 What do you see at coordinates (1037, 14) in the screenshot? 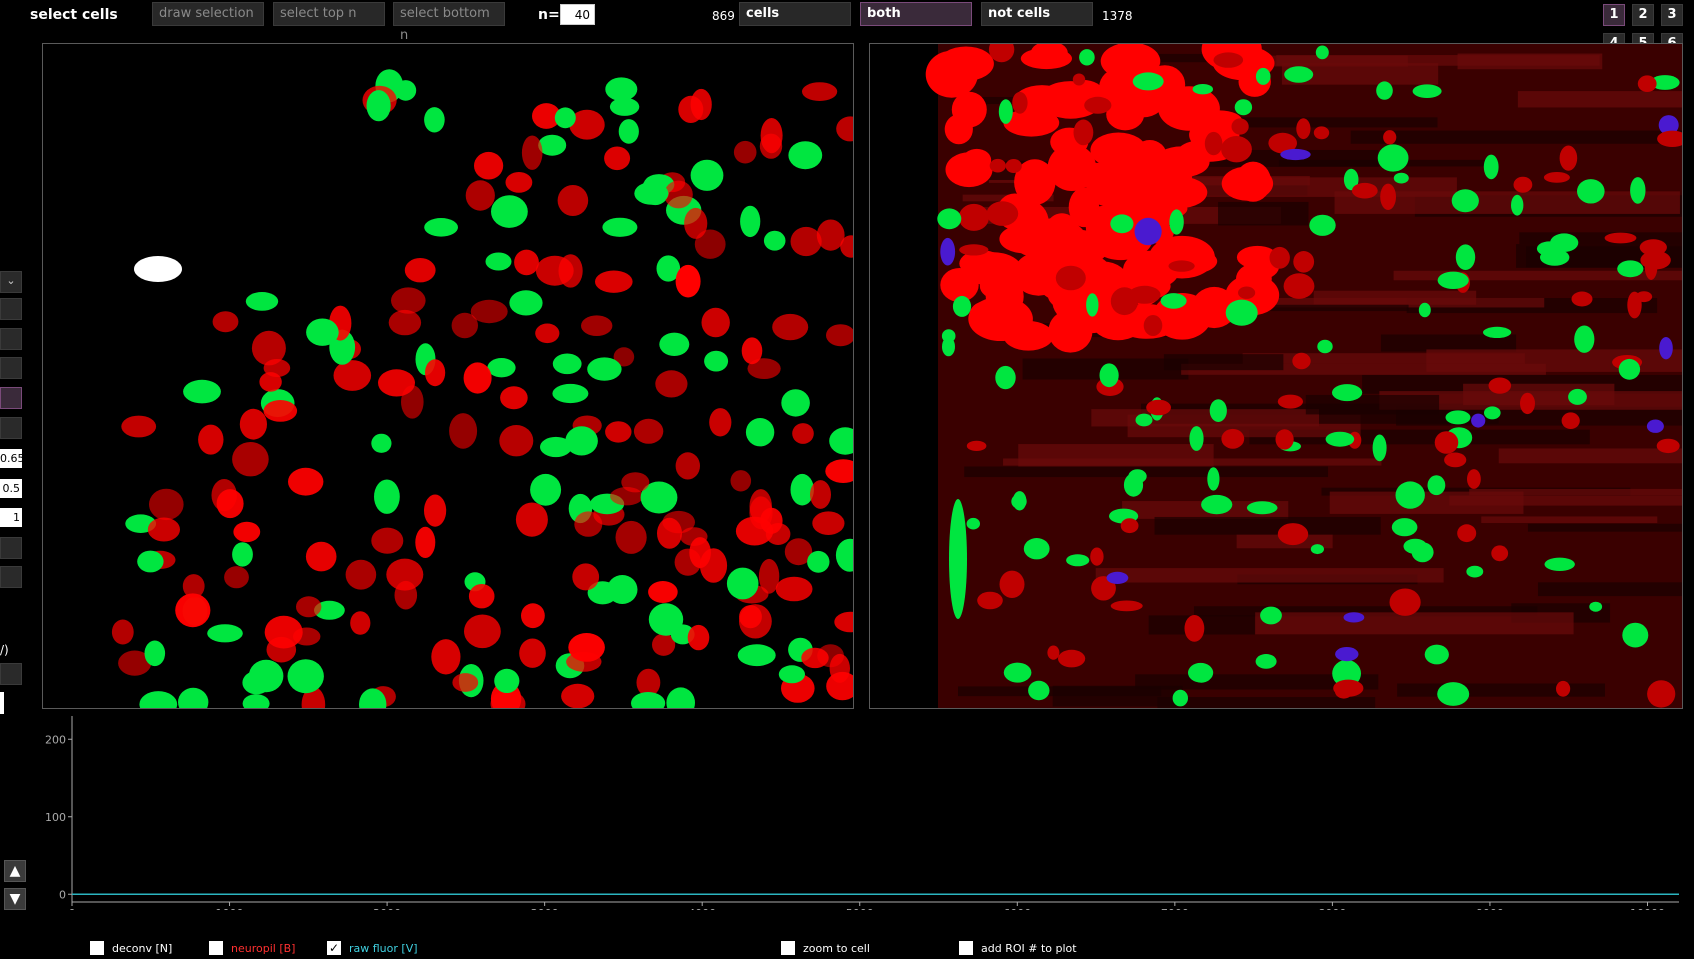
I see `not-cells-view-button: not cells` at bounding box center [1037, 14].